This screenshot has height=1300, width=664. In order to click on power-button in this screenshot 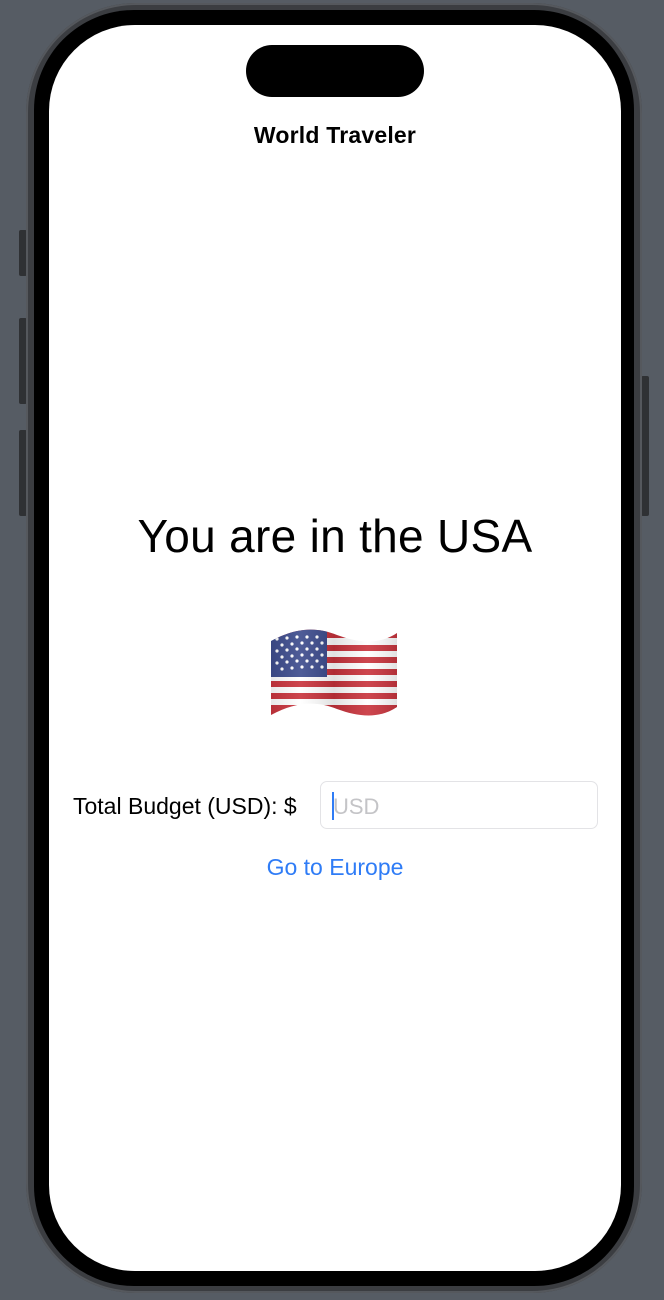, I will do `click(645, 446)`.